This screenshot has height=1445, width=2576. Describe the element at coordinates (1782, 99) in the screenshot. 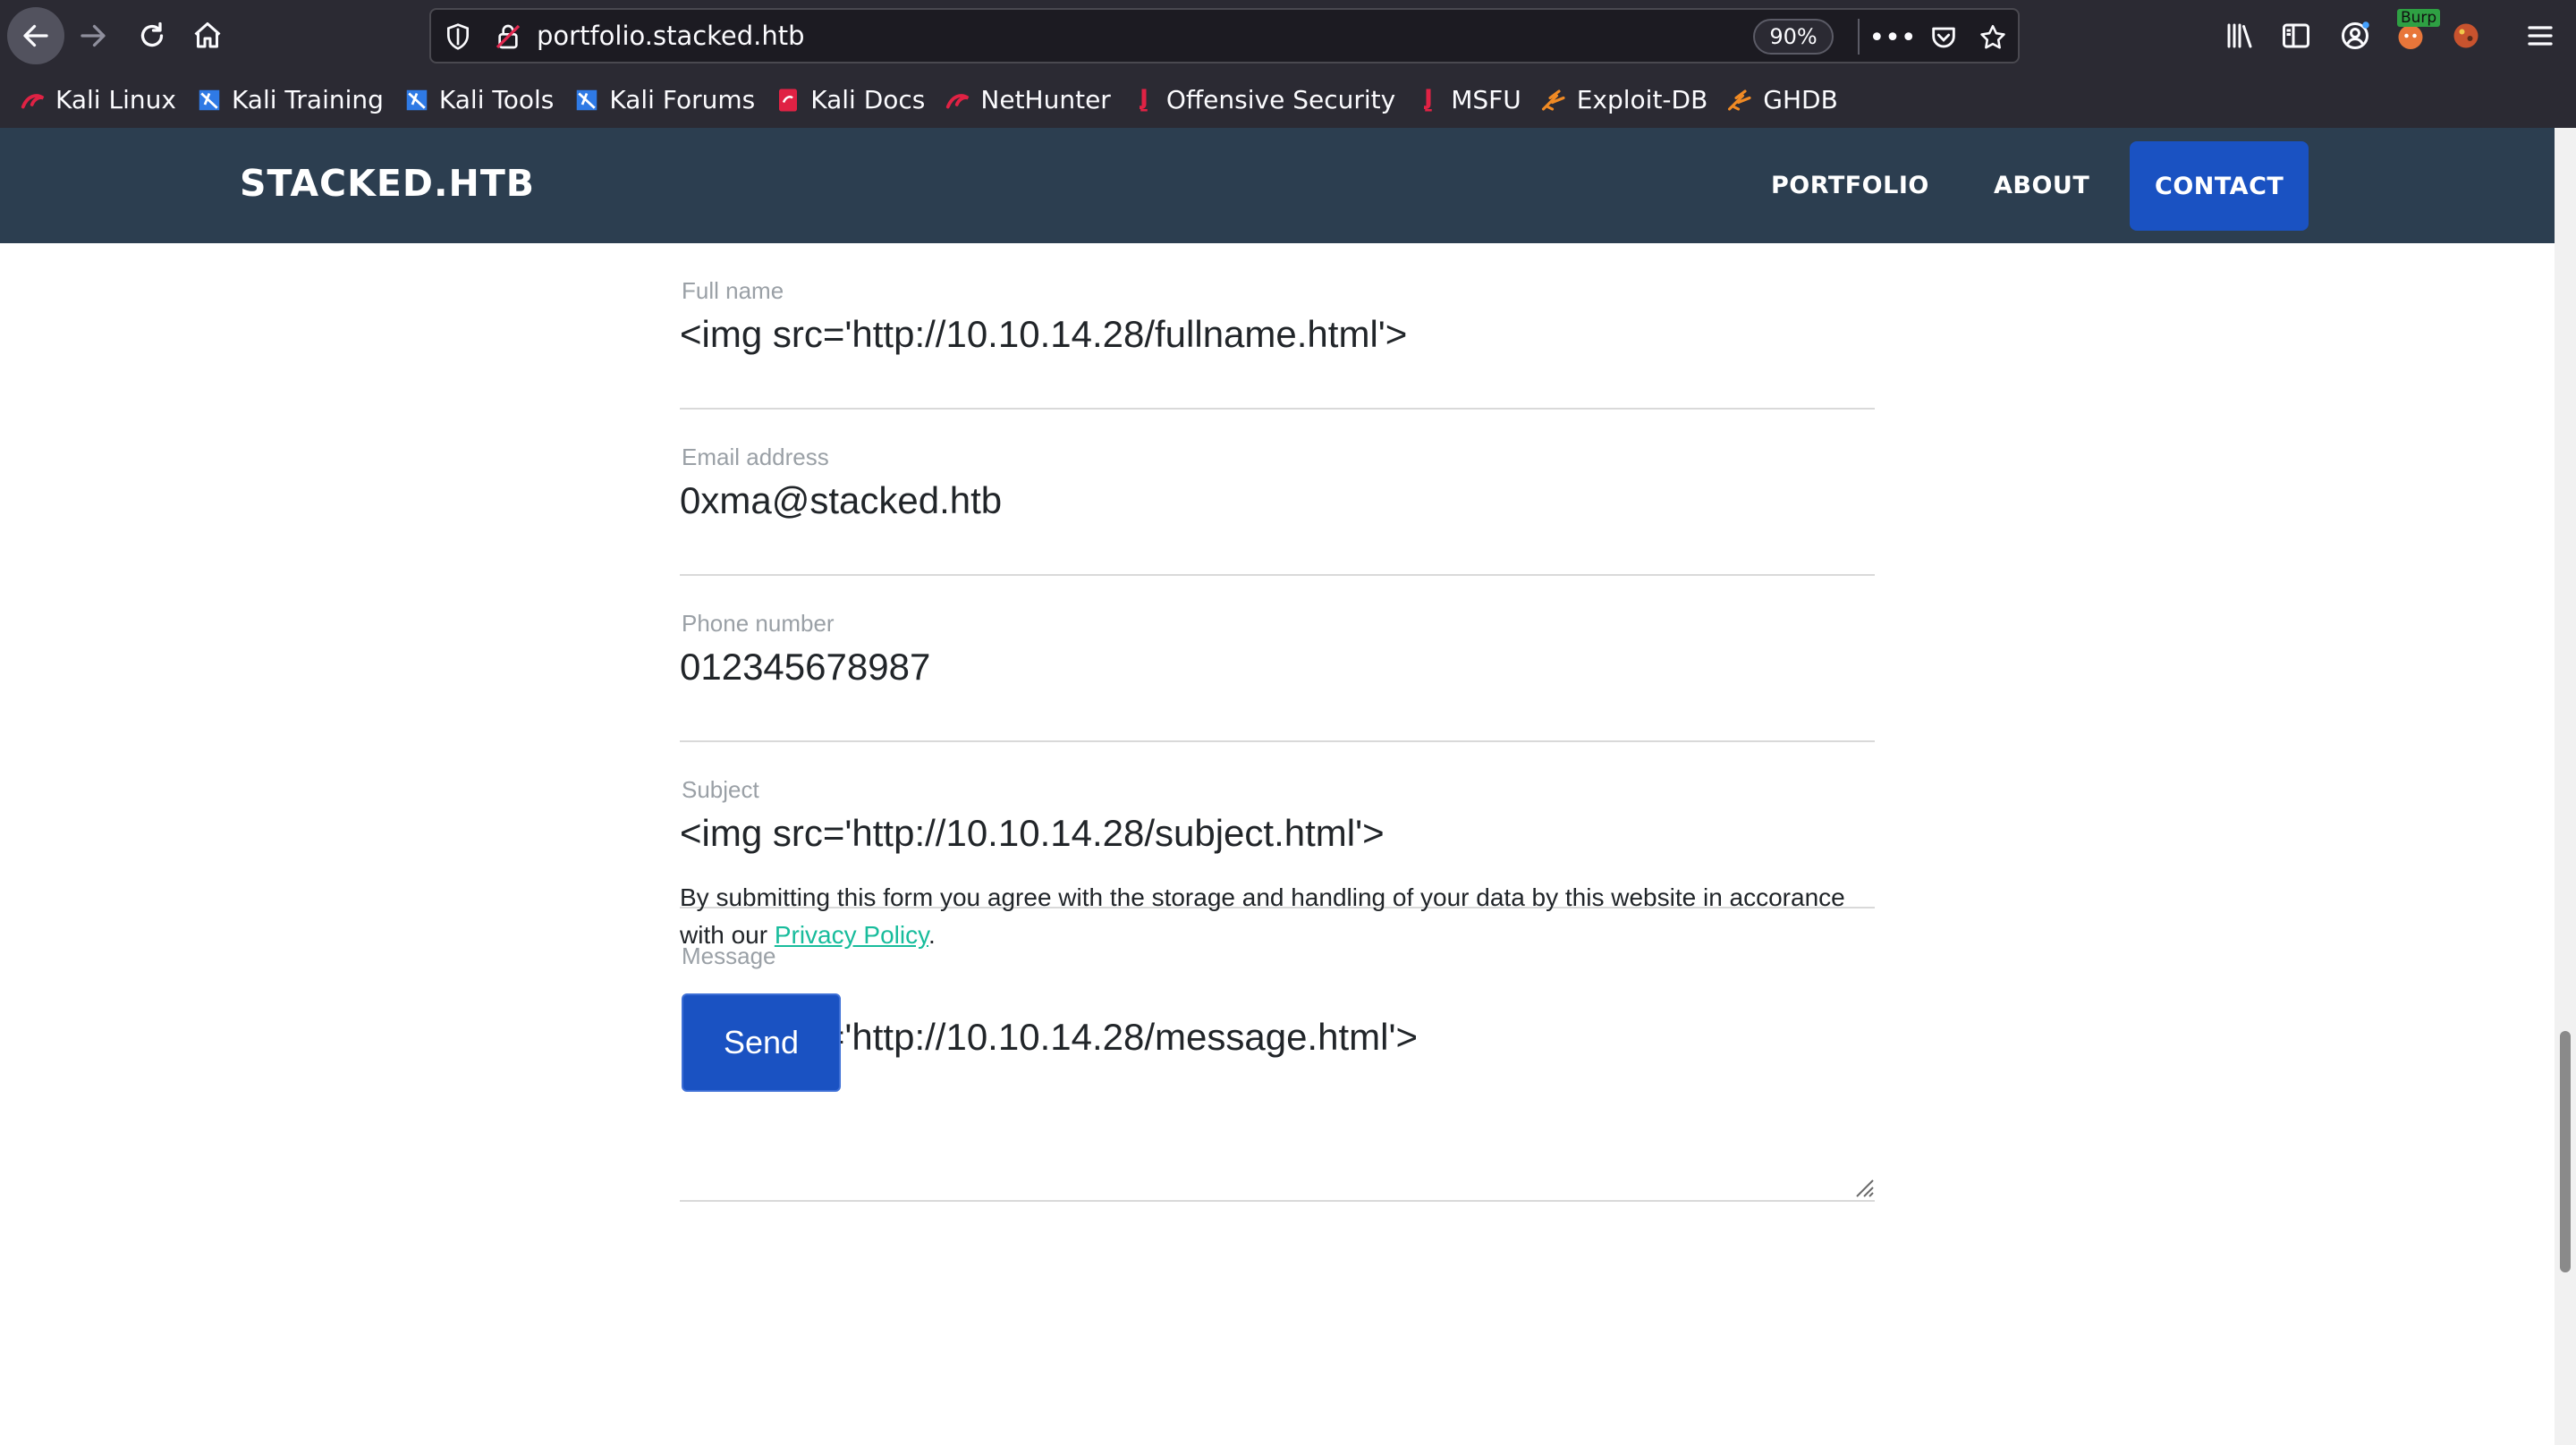

I see `bookmark-ghdb: GHDB` at that location.